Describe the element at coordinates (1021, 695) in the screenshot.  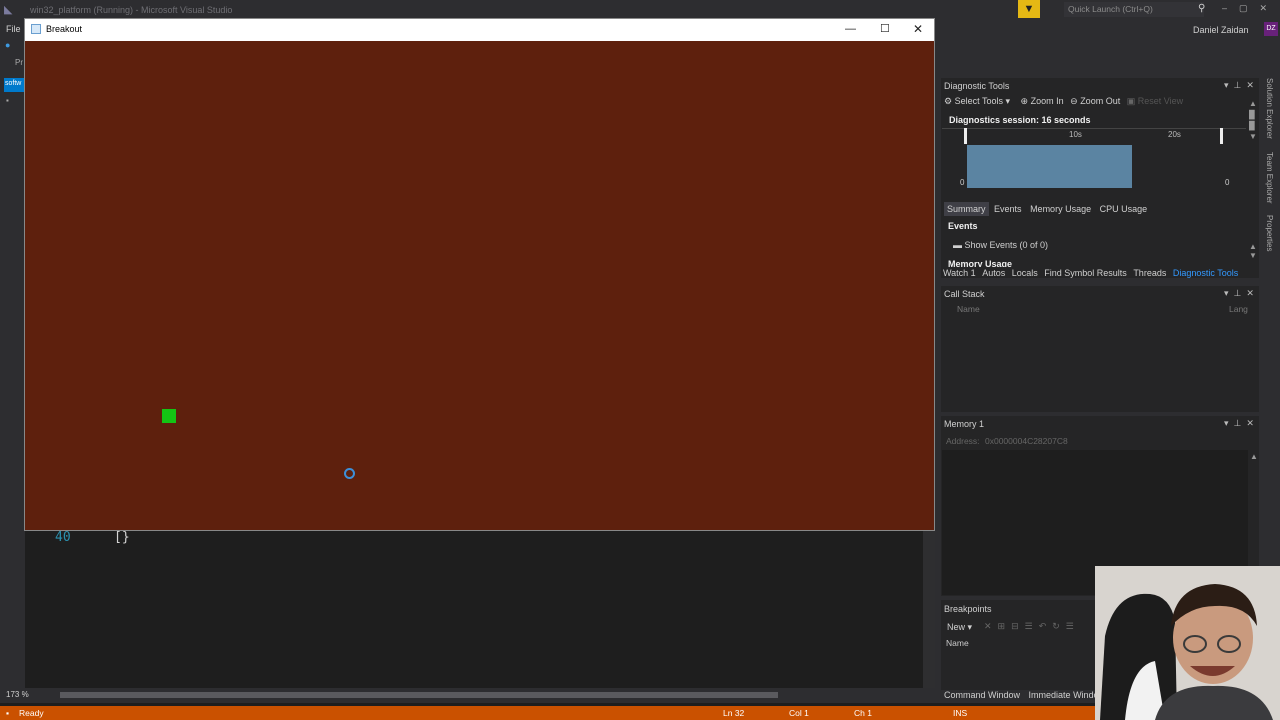
I see `bottom-tool-tabs: Command Window Immediate Windo` at that location.